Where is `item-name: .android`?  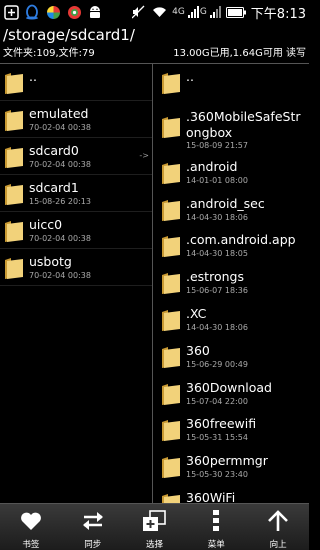
item-name: .android is located at coordinates (212, 166).